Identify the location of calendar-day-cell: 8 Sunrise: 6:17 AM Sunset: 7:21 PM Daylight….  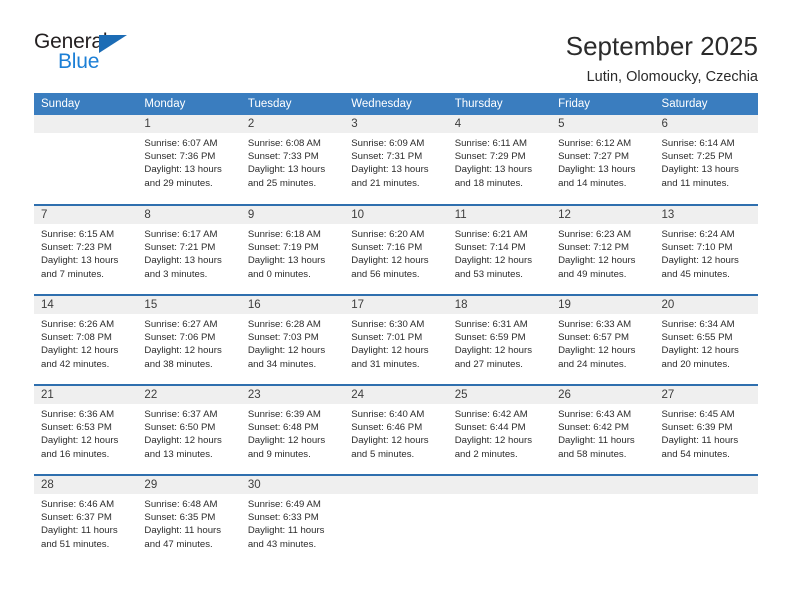
(189, 249).